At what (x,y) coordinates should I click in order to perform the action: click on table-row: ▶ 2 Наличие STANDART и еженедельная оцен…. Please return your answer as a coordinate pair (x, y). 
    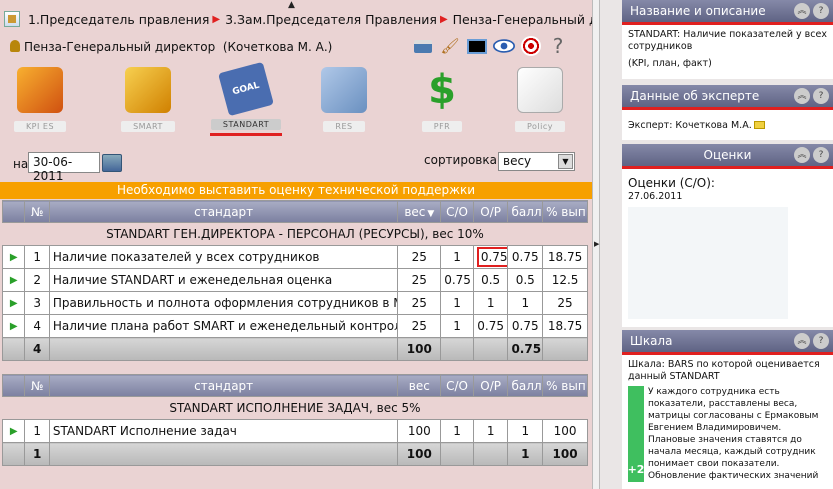
    Looking at the image, I should click on (294, 280).